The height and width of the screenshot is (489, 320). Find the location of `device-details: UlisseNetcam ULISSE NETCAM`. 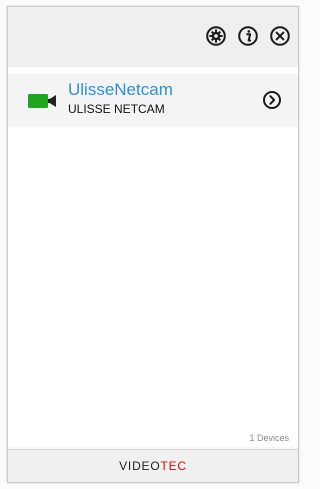

device-details: UlisseNetcam ULISSE NETCAM is located at coordinates (163, 98).